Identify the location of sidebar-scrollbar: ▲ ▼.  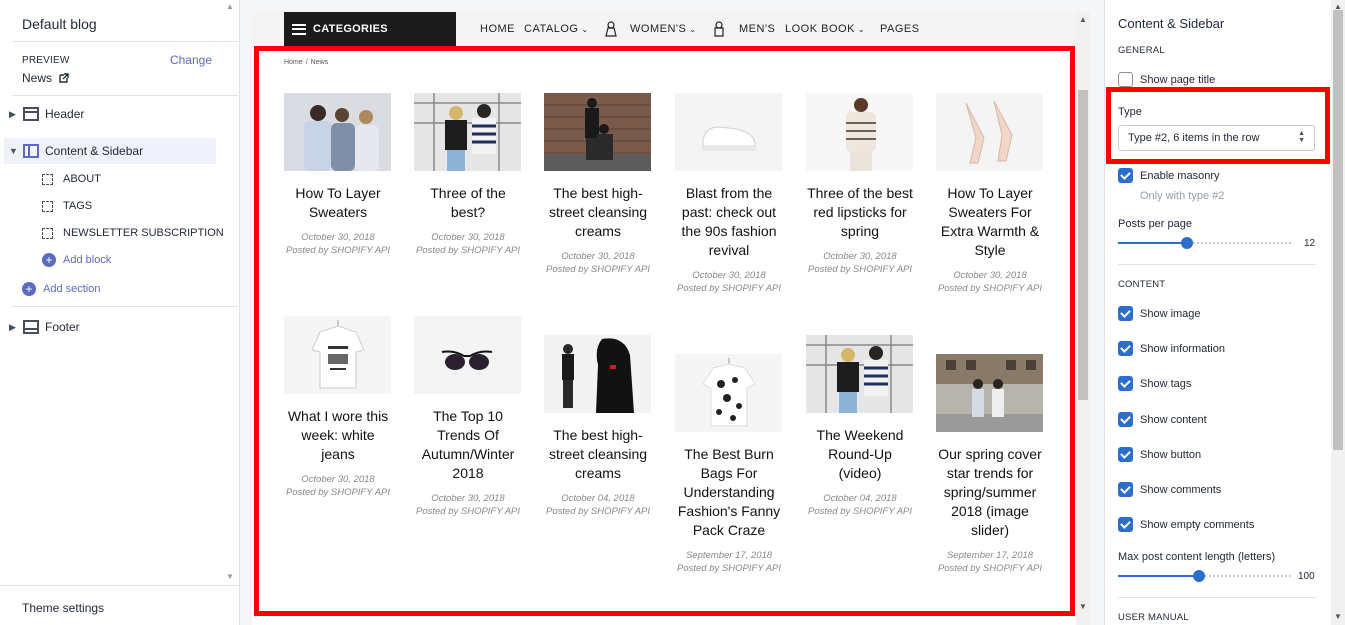
(230, 292).